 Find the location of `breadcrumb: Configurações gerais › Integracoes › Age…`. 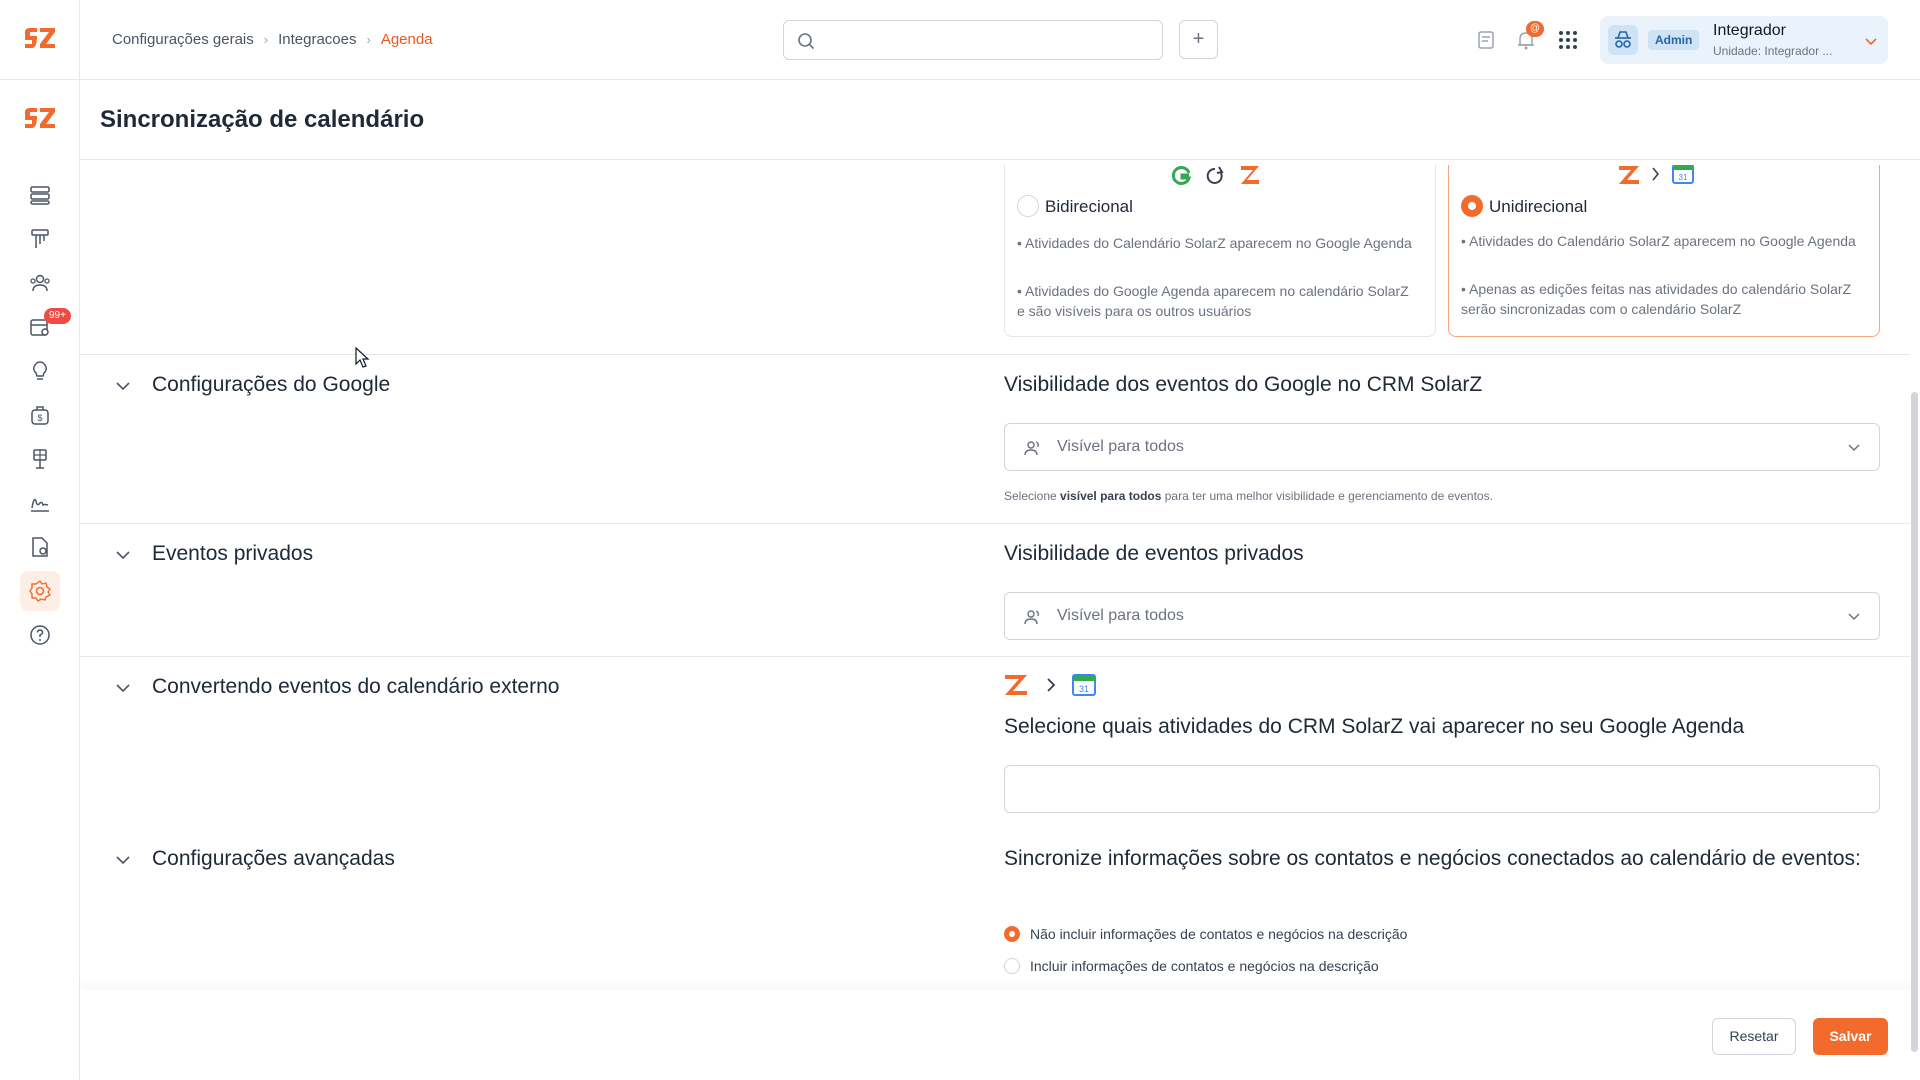

breadcrumb: Configurações gerais › Integracoes › Age… is located at coordinates (272, 39).